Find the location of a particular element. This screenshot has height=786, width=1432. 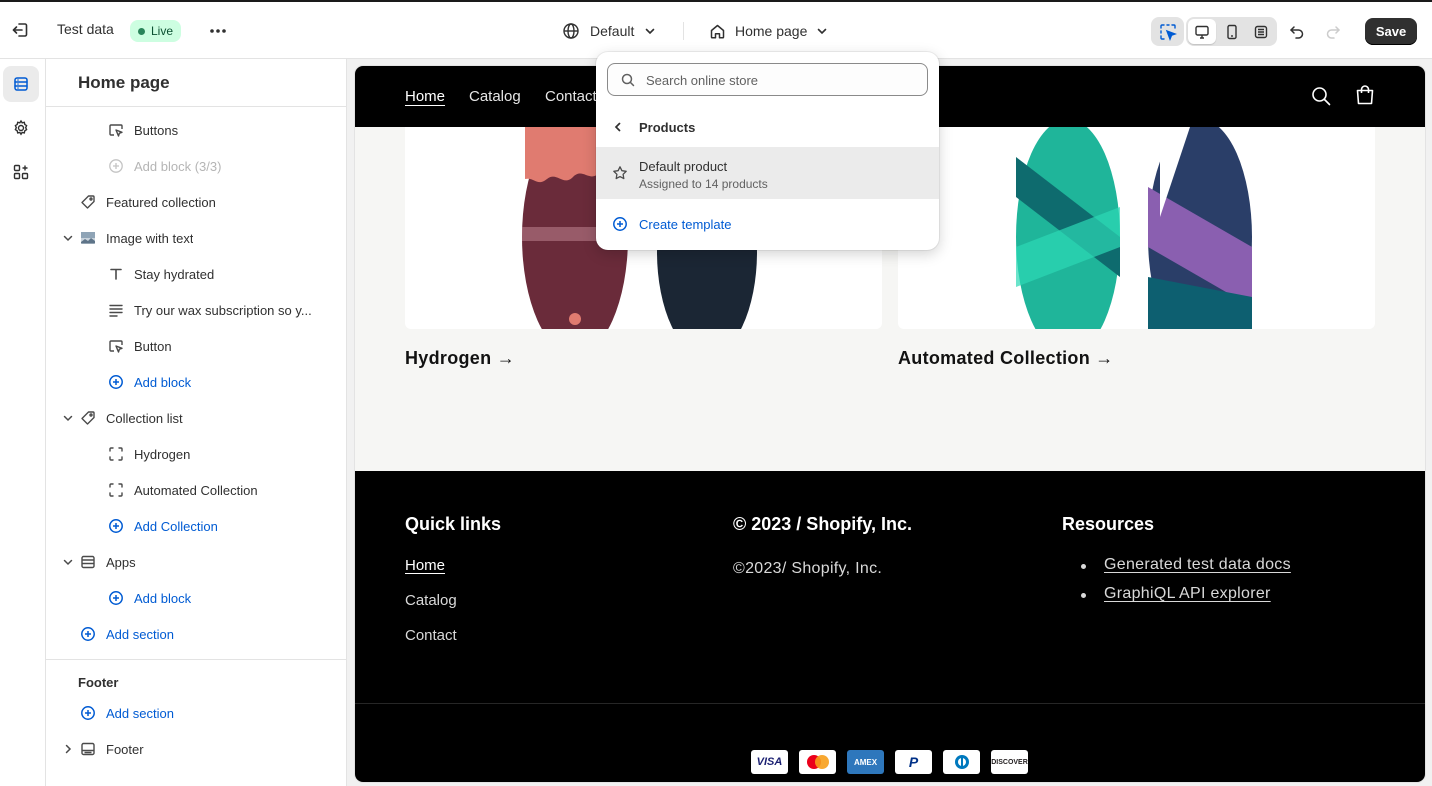

row-label: Button is located at coordinates (153, 346).